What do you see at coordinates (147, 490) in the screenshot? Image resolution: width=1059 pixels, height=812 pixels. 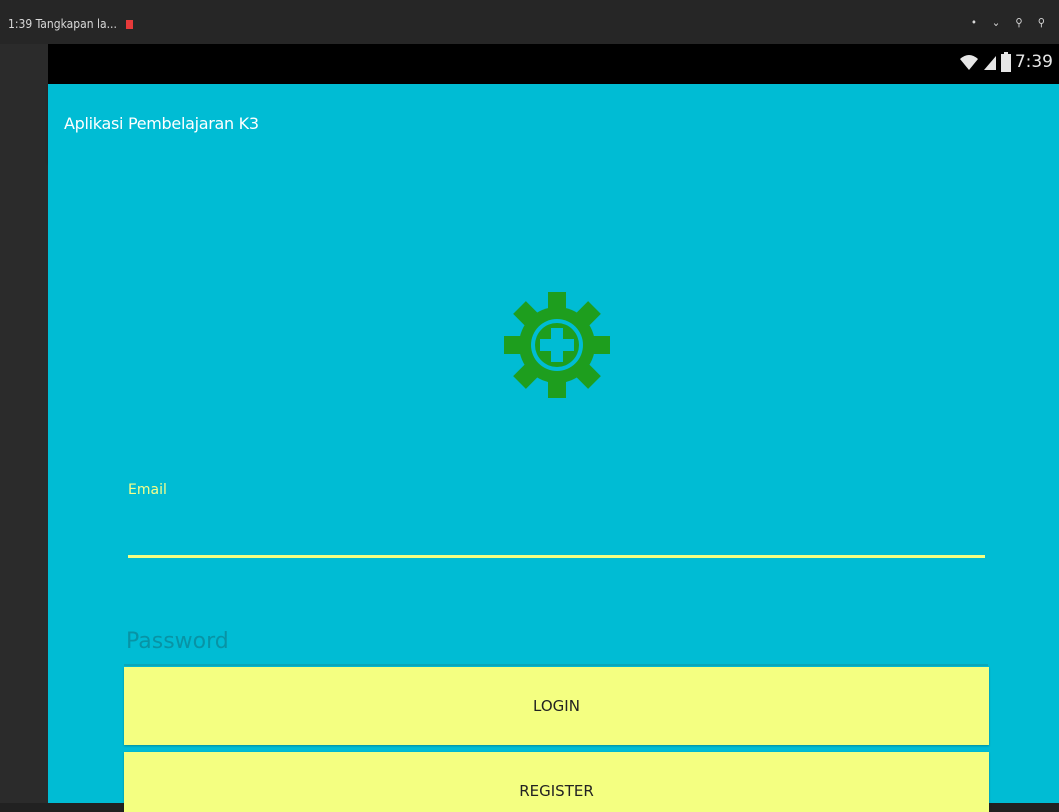 I see `email-label: Email` at bounding box center [147, 490].